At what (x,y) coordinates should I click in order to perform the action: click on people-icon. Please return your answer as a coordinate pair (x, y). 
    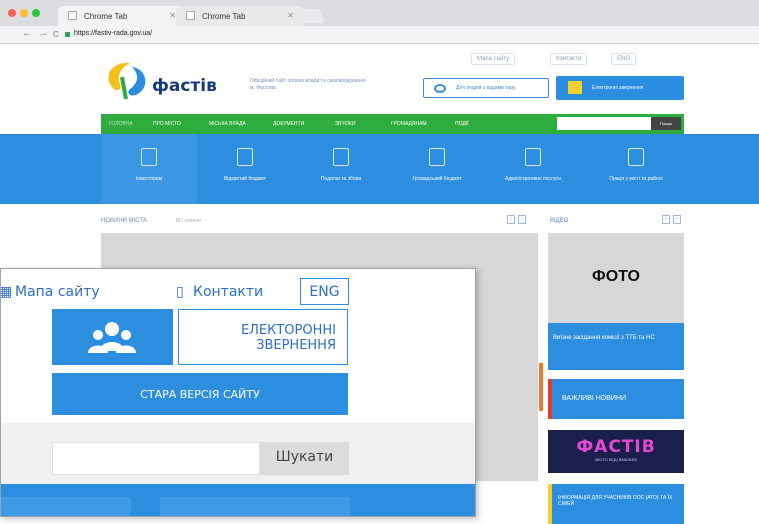
    Looking at the image, I should click on (112, 337).